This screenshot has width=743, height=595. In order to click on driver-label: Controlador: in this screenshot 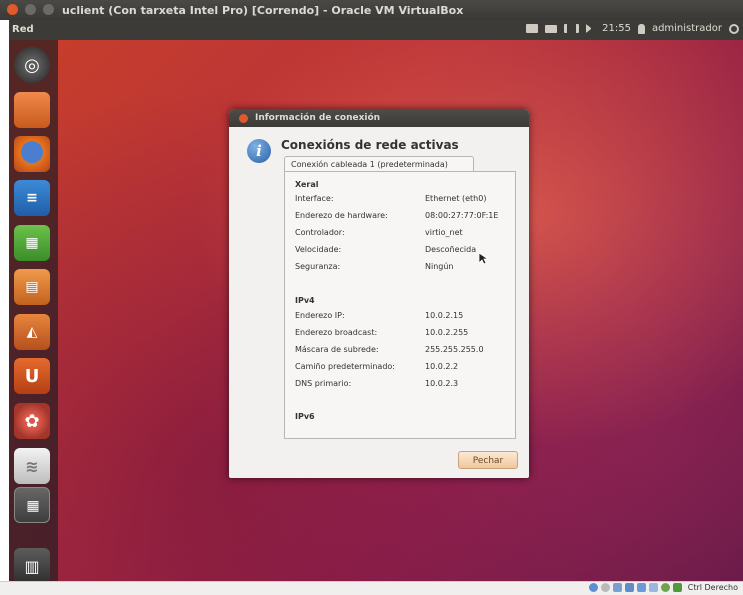, I will do `click(320, 232)`.